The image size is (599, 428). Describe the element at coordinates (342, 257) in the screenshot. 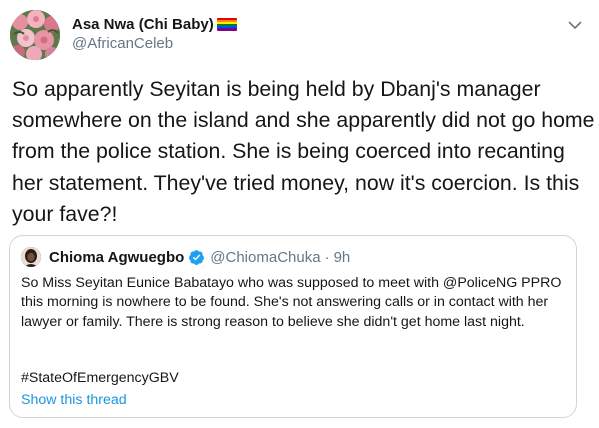

I see `quoted-tweet-time: 9h` at that location.